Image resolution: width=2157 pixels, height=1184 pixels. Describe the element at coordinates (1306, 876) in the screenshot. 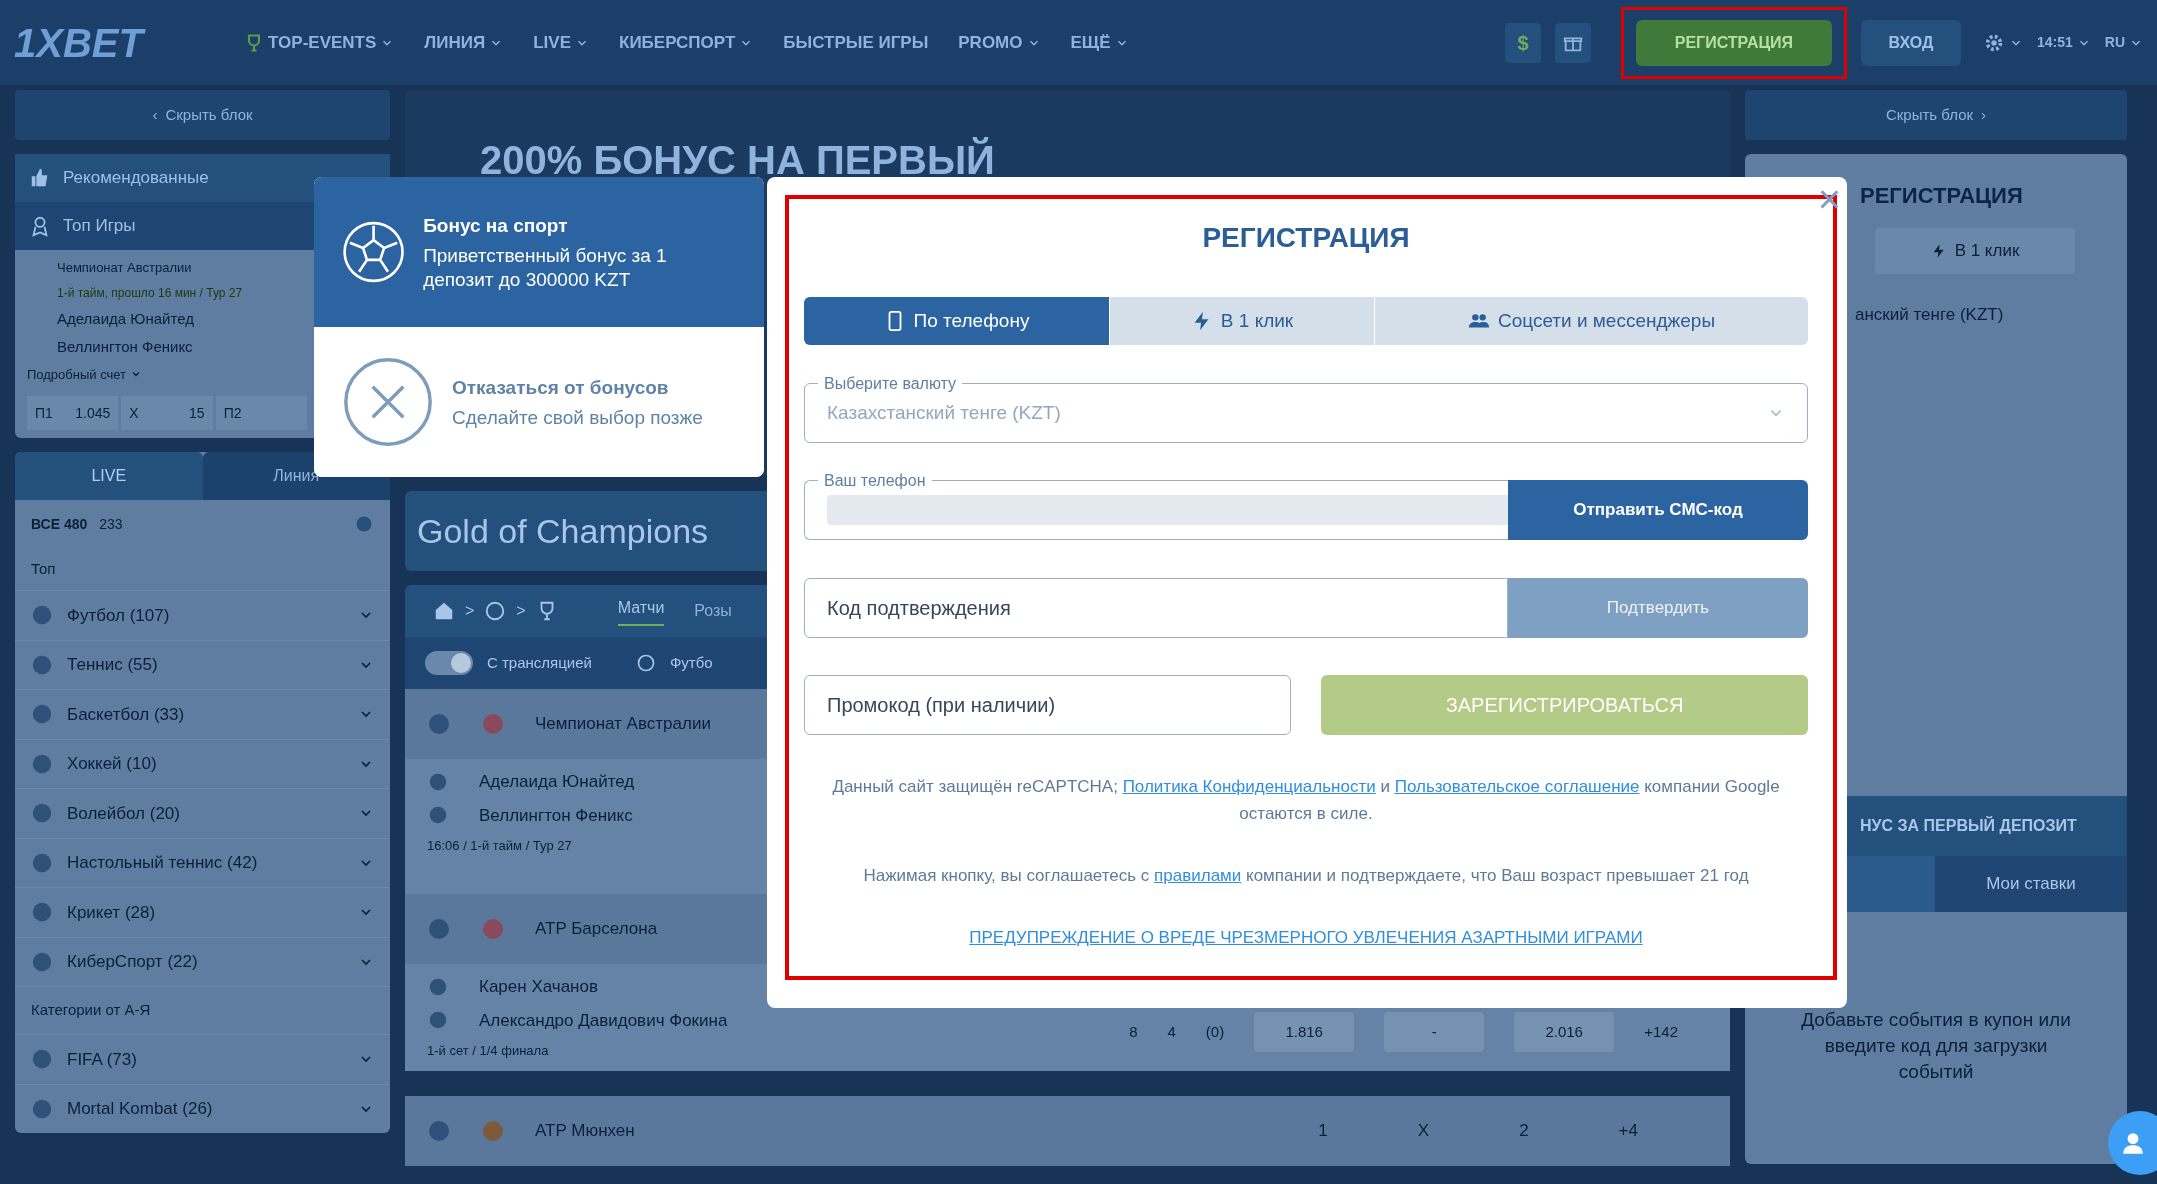

I see `rules-notice: Нажимая кнопку, вы соглашаетесь с правилами компании и подтверждаете, что Ваш возраст превышает 21 год` at that location.